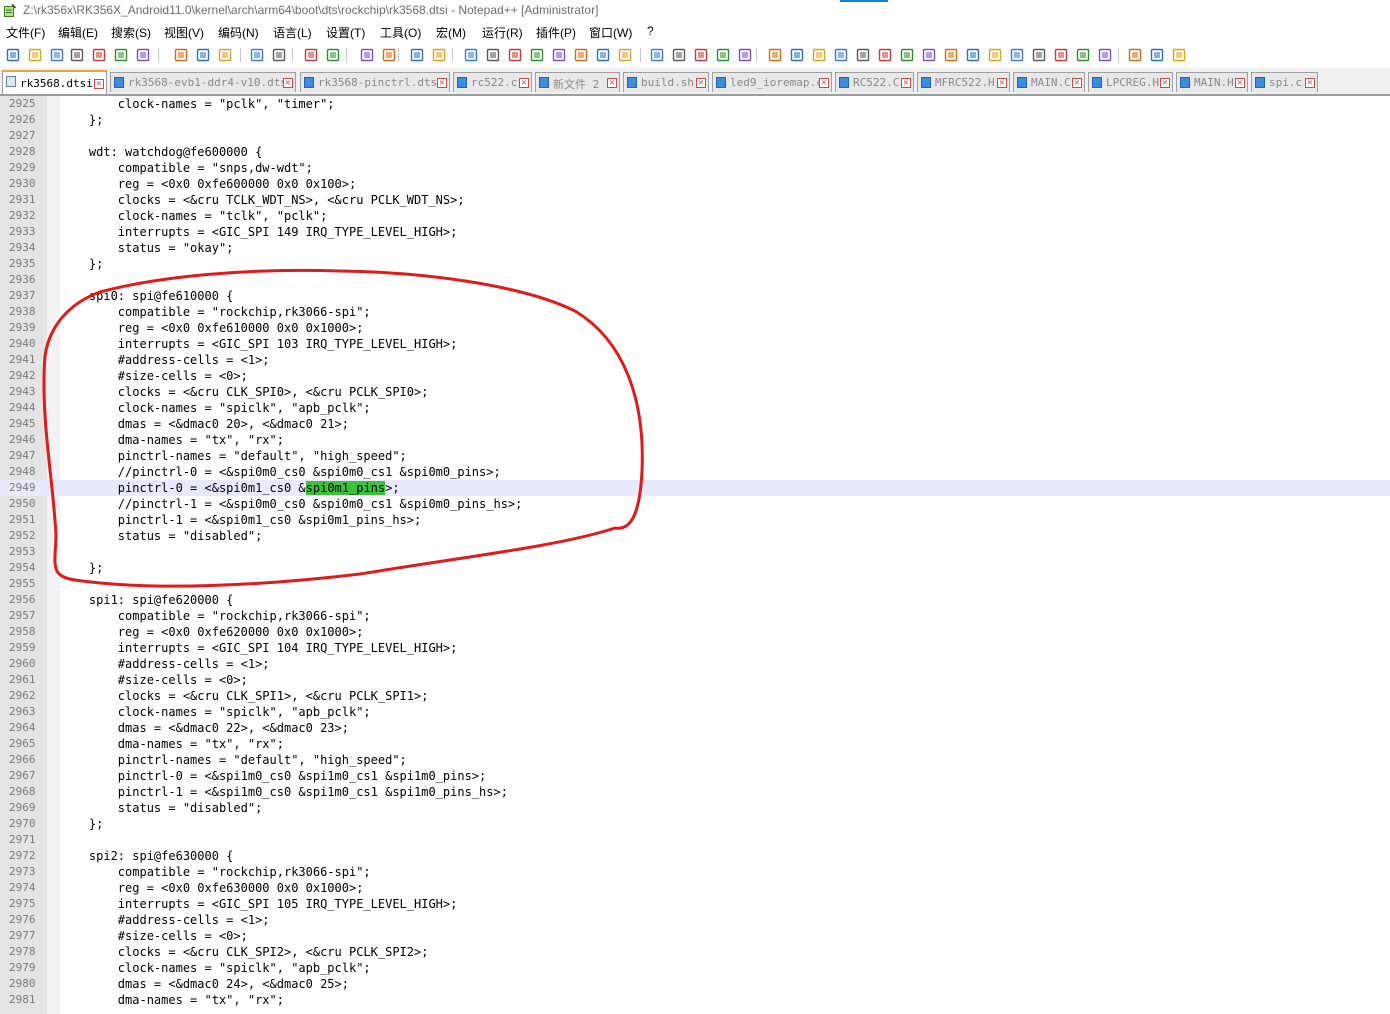 This screenshot has height=1014, width=1390. What do you see at coordinates (775, 55) in the screenshot?
I see `plugin-a-icon` at bounding box center [775, 55].